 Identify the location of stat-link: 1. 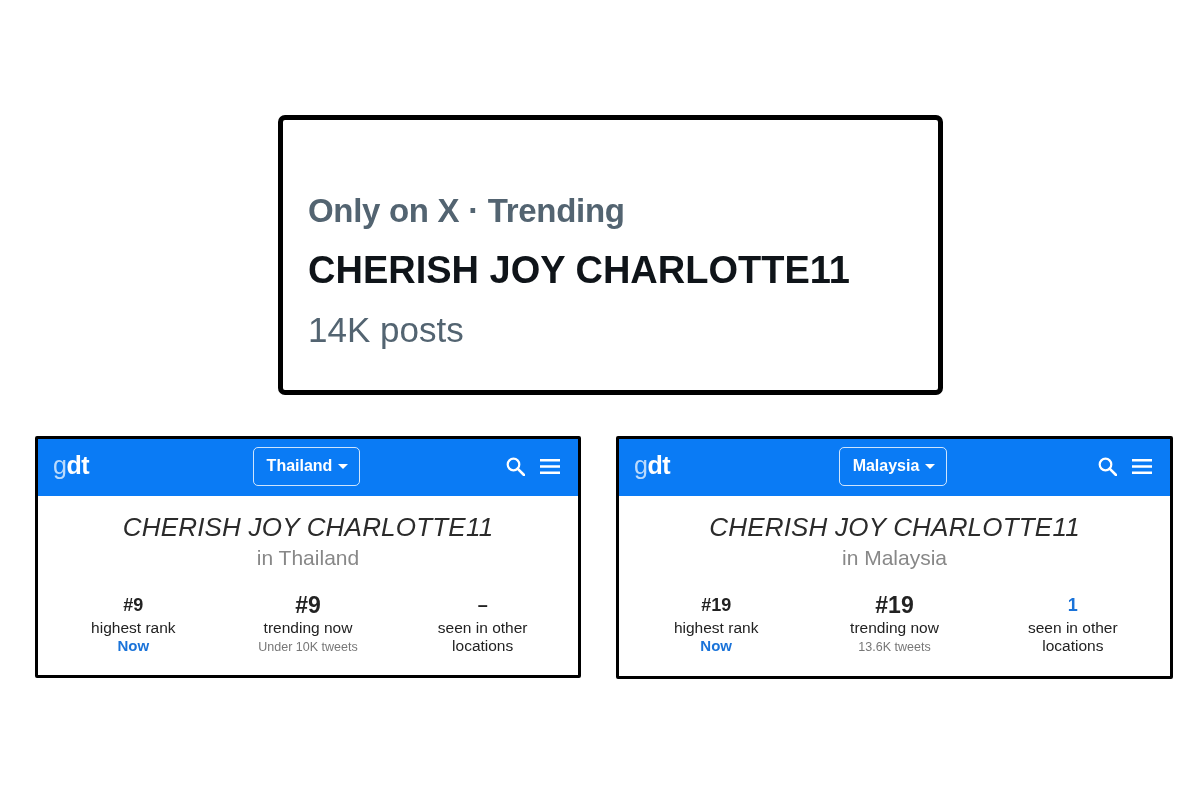
(1072, 605).